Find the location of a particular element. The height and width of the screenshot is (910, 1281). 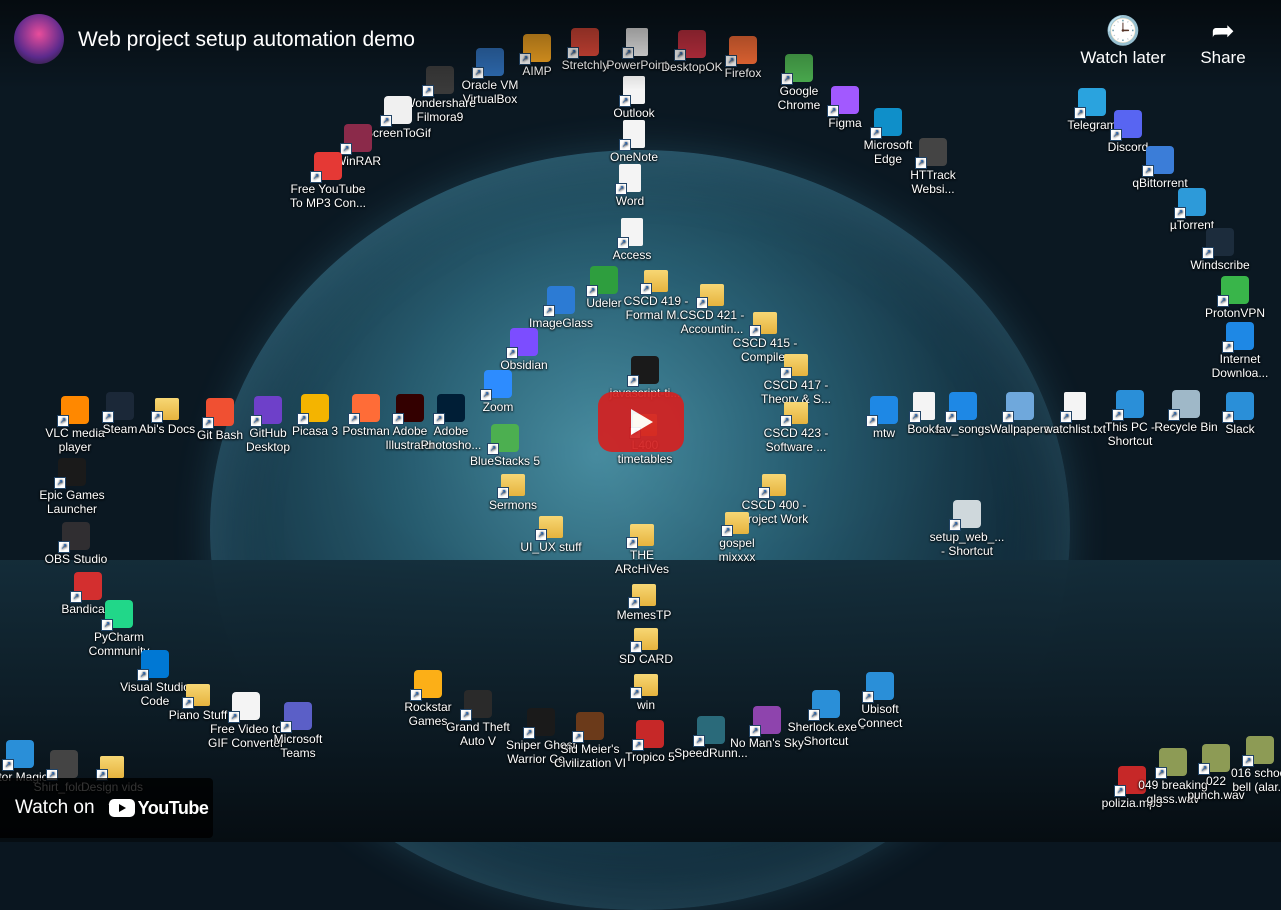

desktop-icon-qbittorrent: ↗ qBittorrent is located at coordinates (1160, 168).